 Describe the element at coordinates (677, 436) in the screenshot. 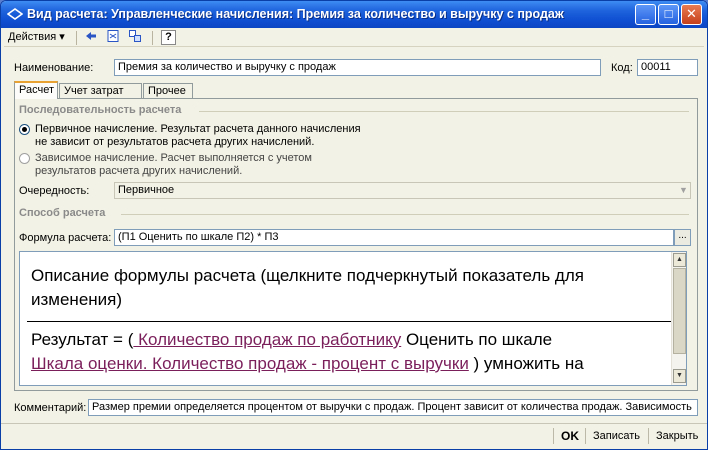

I see `close-button: Закрыть` at that location.